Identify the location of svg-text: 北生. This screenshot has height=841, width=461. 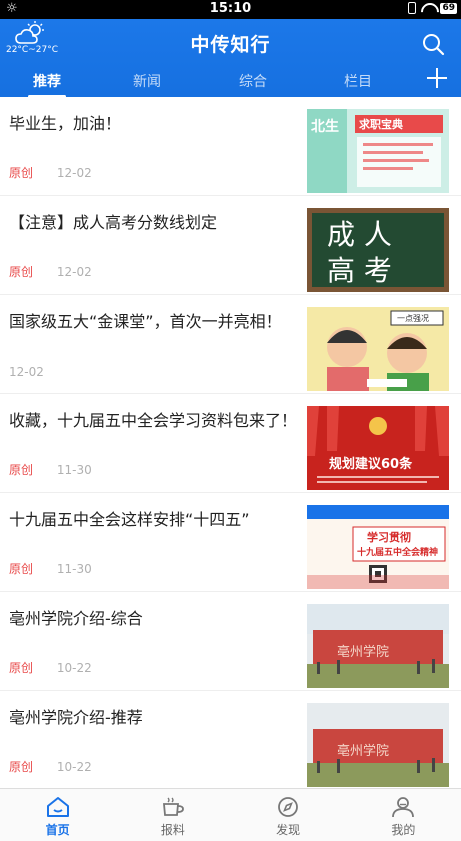
(325, 126).